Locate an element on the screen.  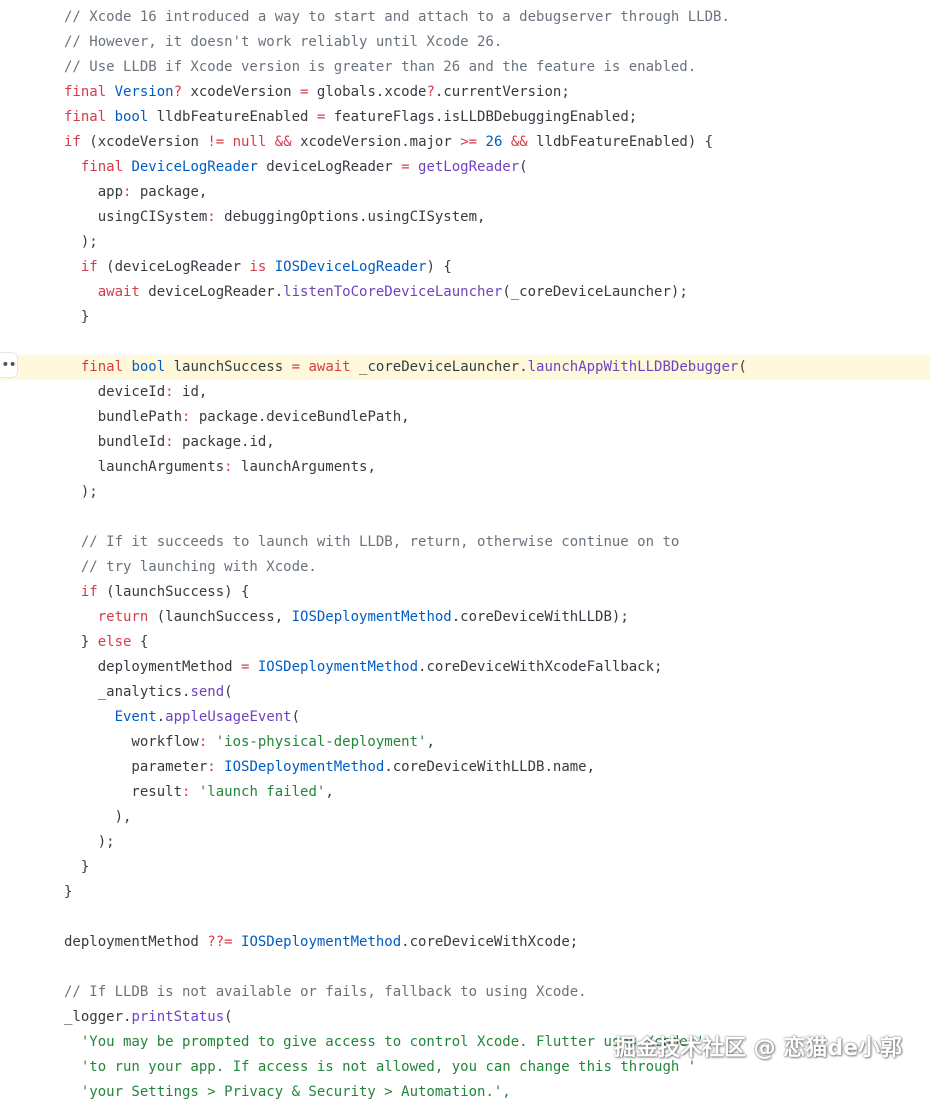
code-line-text: bundleId: package.id, is located at coordinates (169, 442).